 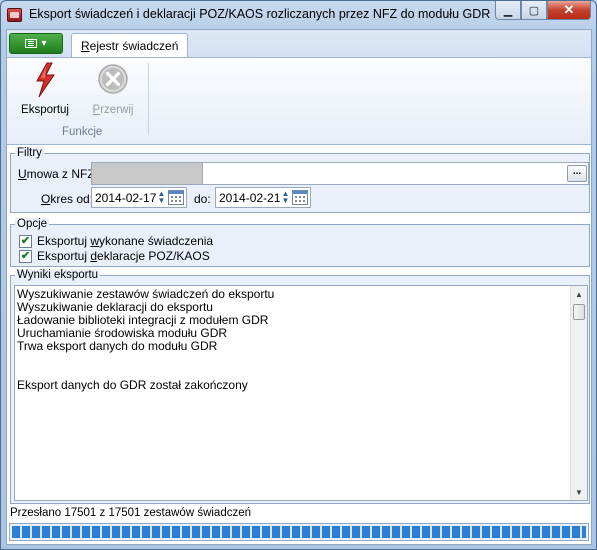 I want to click on okres-label-text: kres od:, so click(x=72, y=199).